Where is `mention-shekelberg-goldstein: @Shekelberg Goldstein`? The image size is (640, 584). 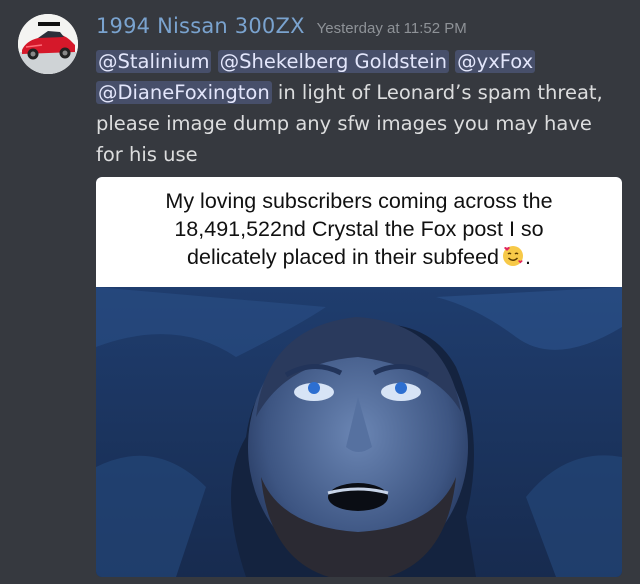 mention-shekelberg-goldstein: @Shekelberg Goldstein is located at coordinates (333, 61).